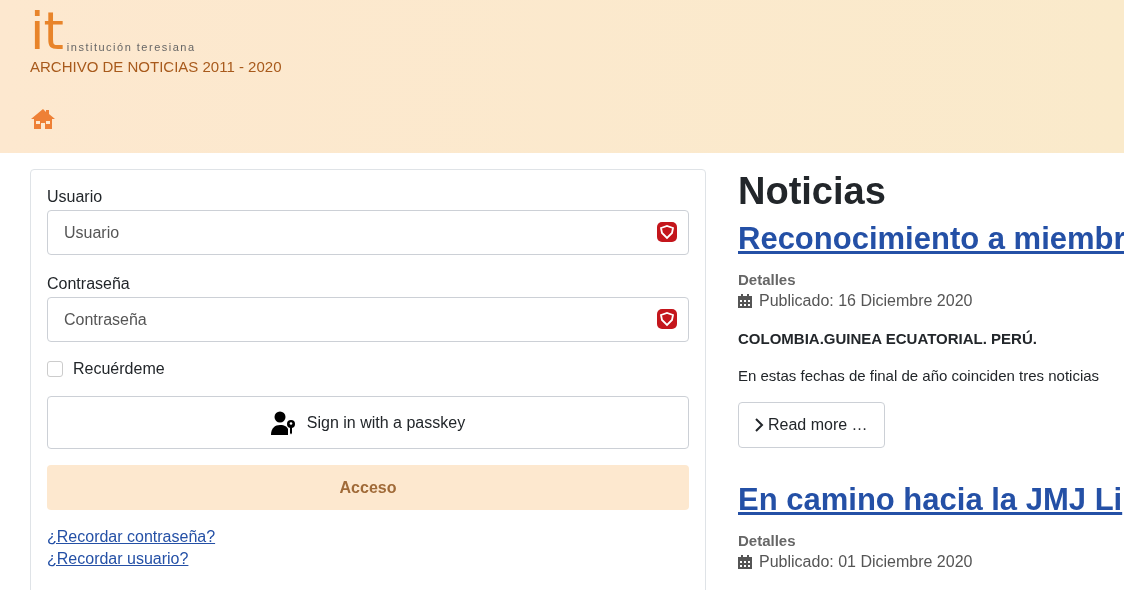 The width and height of the screenshot is (1124, 590). What do you see at coordinates (156, 66) in the screenshot?
I see `site-title: ARCHIVO DE NOTICIAS 2011 - 2020` at bounding box center [156, 66].